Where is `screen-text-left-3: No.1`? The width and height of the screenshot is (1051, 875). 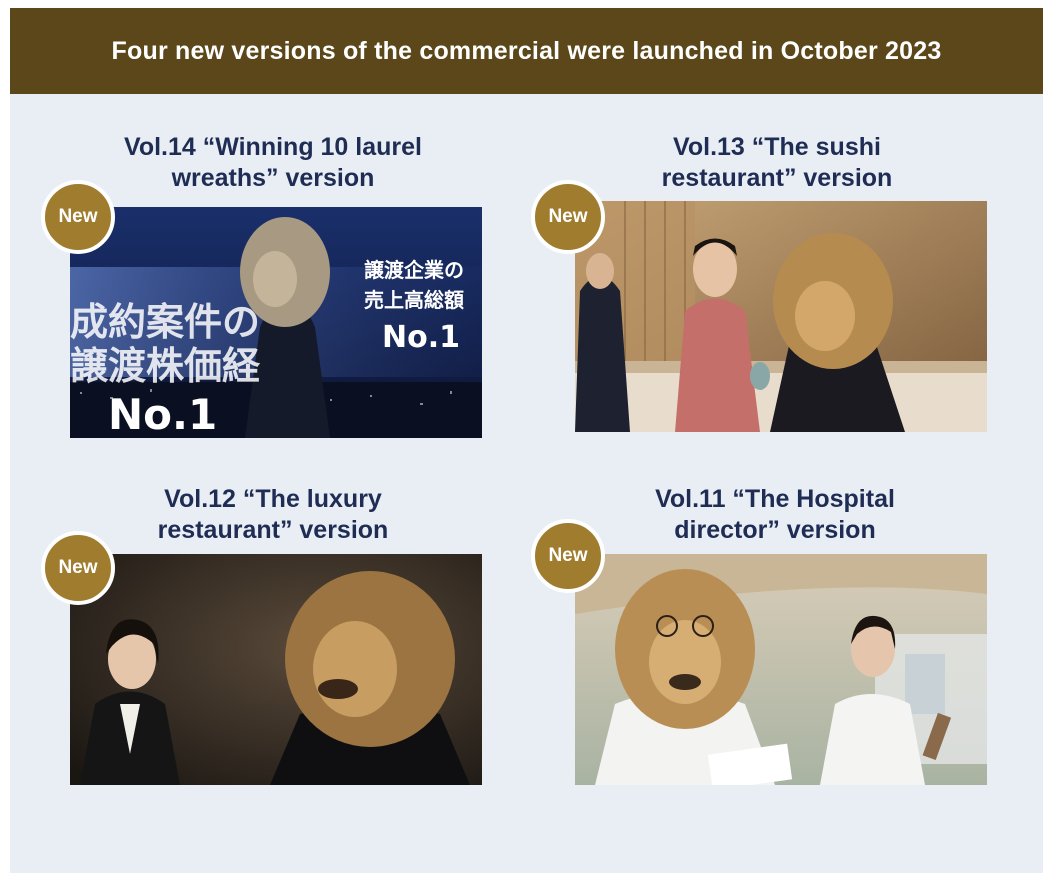 screen-text-left-3: No.1 is located at coordinates (162, 414).